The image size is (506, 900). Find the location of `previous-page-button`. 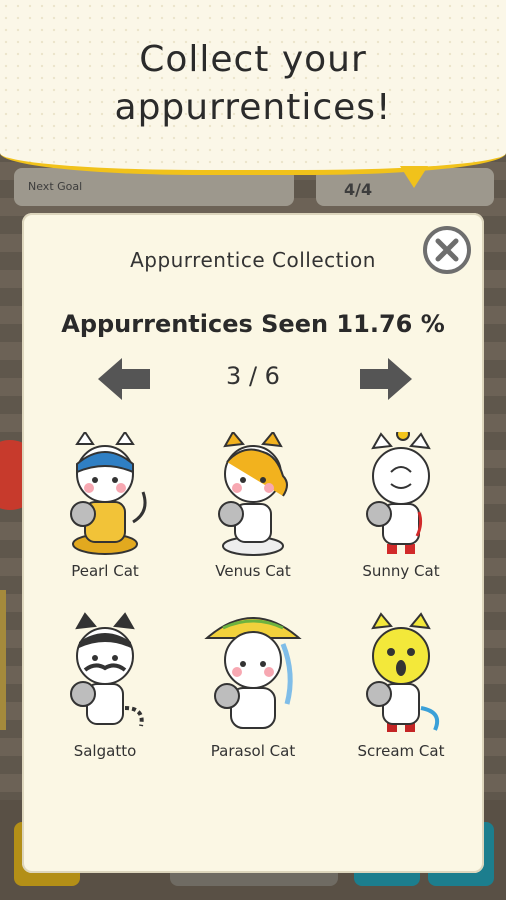

previous-page-button is located at coordinates (124, 379).